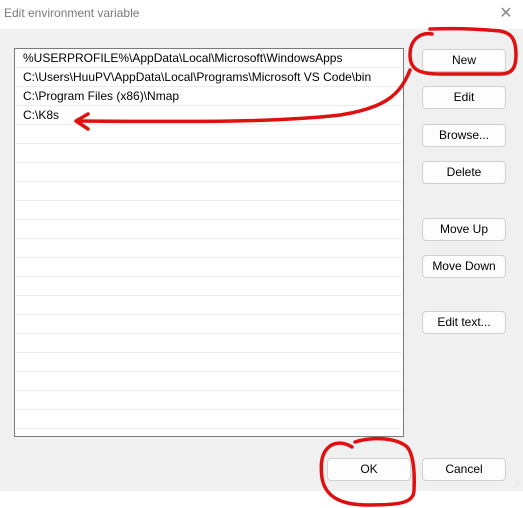 This screenshot has height=508, width=523. Describe the element at coordinates (464, 172) in the screenshot. I see `delete-button: Delete` at that location.